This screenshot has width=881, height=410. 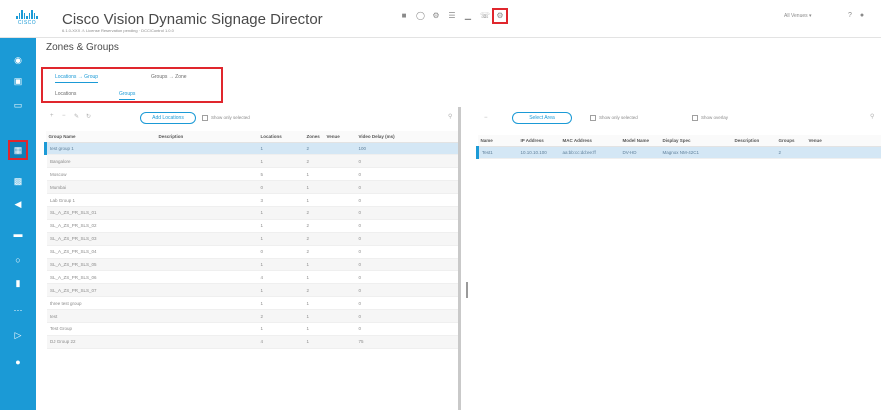 What do you see at coordinates (252, 252) in the screenshot?
I see `table-row: SL_A_ZS_PR_SLS_04 0 2 0` at bounding box center [252, 252].